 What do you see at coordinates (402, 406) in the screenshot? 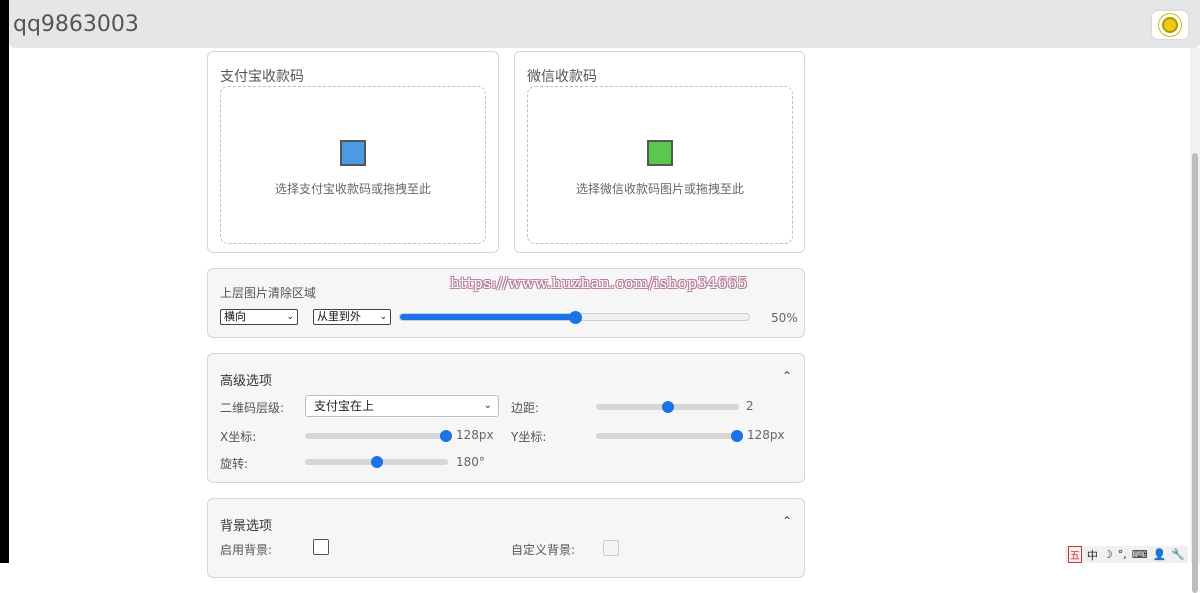
I see `layer-select: 支付宝在上 ⌄` at bounding box center [402, 406].